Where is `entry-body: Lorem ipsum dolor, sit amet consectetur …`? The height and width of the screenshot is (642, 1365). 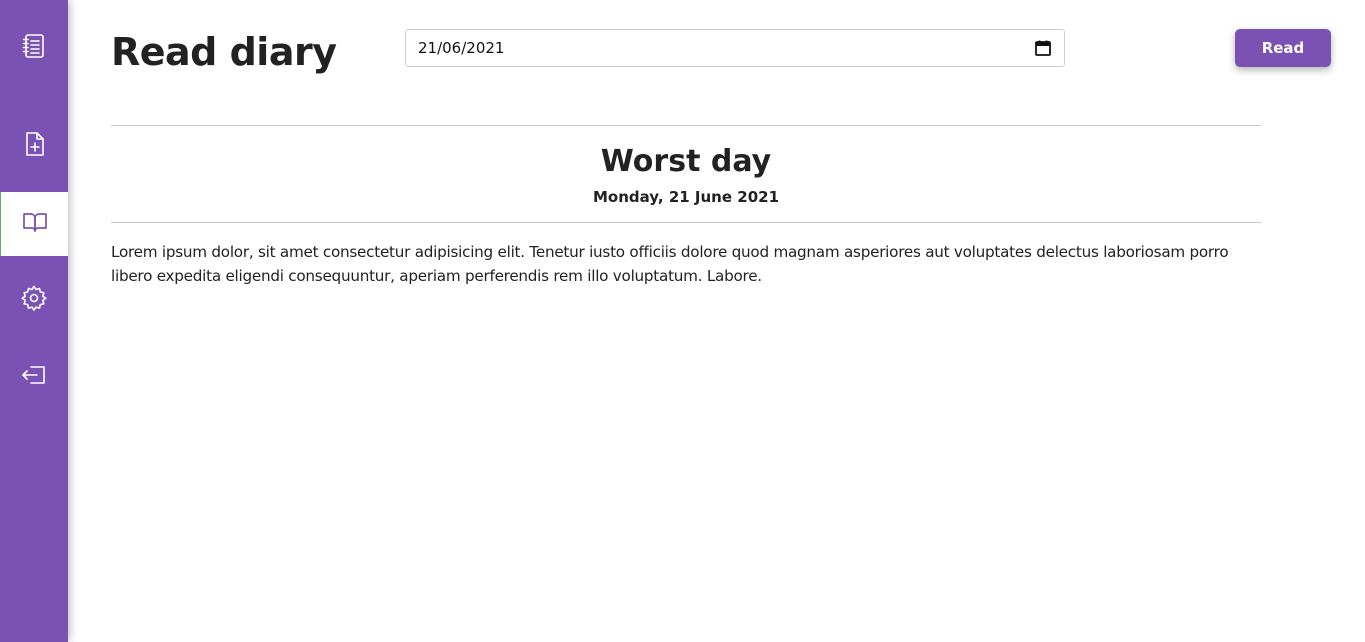
entry-body: Lorem ipsum dolor, sit amet consectetur … is located at coordinates (670, 264).